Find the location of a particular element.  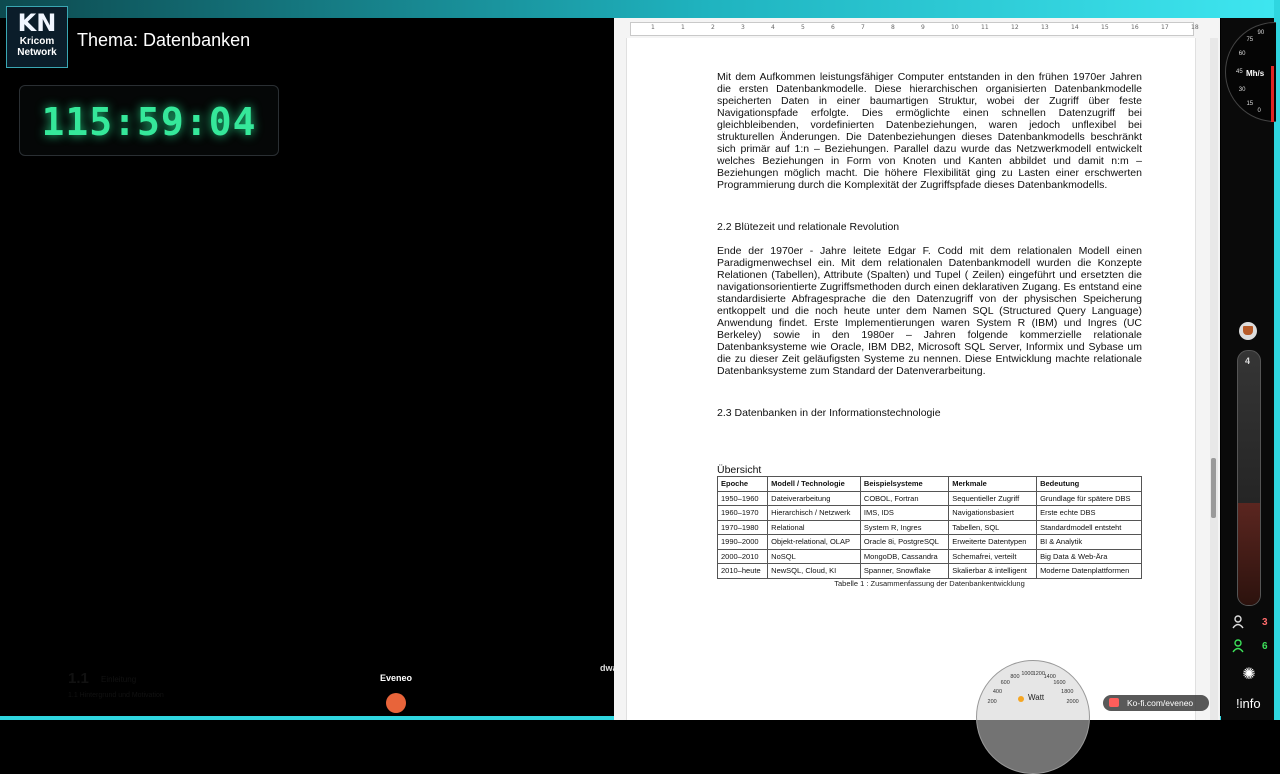

watt-tick-label: 600 is located at coordinates (1005, 683).